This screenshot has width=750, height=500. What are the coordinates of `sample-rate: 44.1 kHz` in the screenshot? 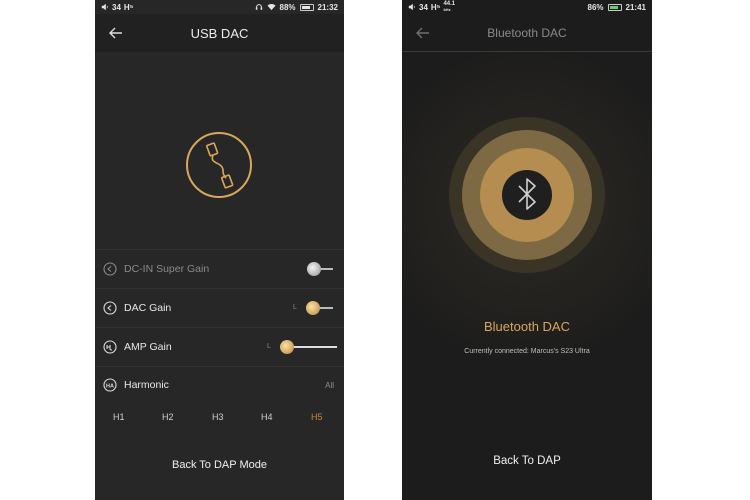 It's located at (449, 6).